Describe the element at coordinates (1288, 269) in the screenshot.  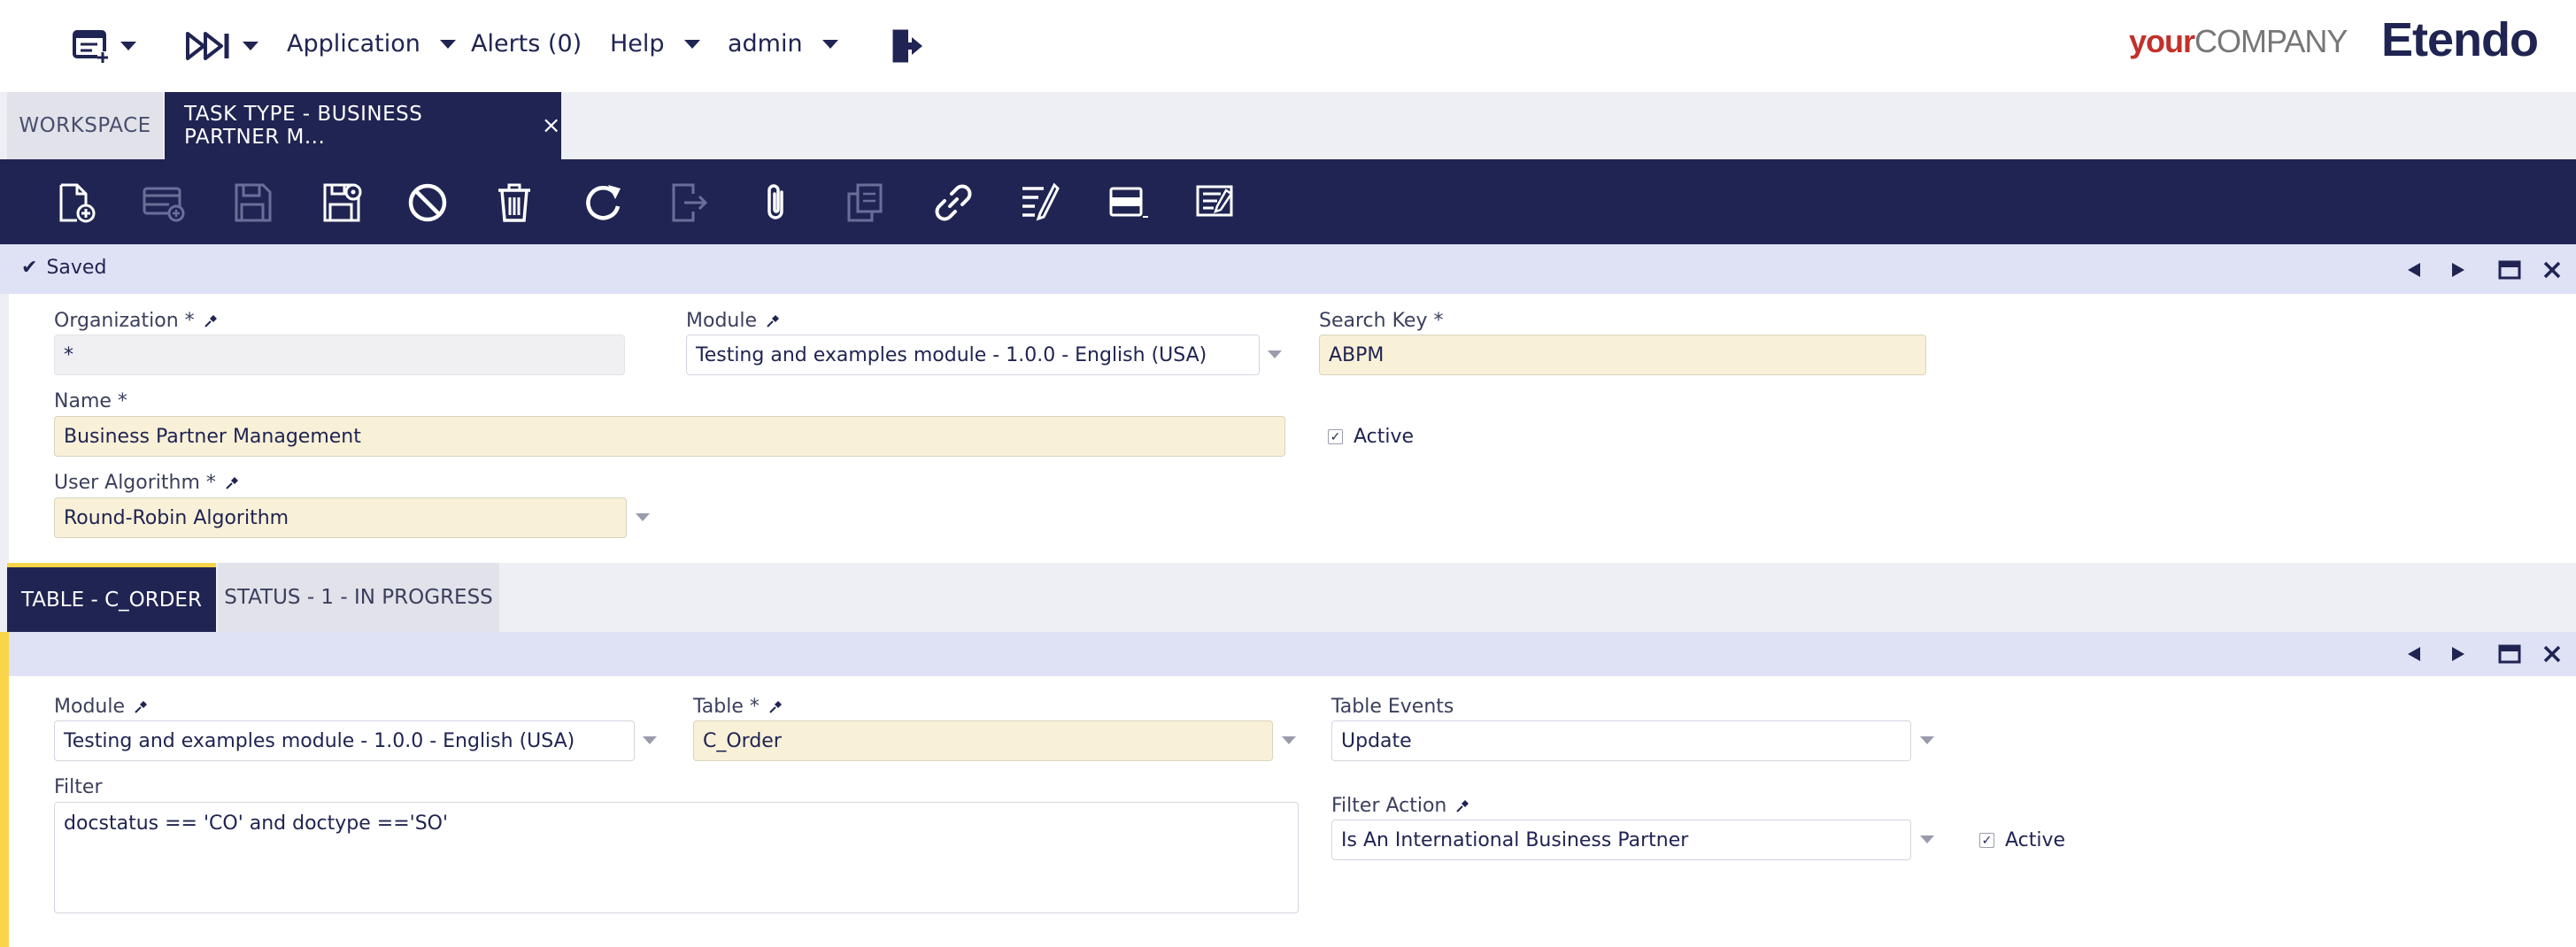
I see `status-bar: ✔ Saved` at that location.